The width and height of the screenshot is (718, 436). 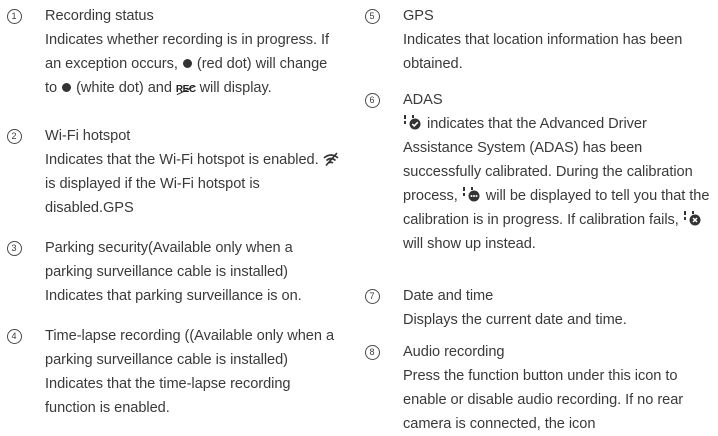 I want to click on item-title: GPS, so click(x=418, y=16).